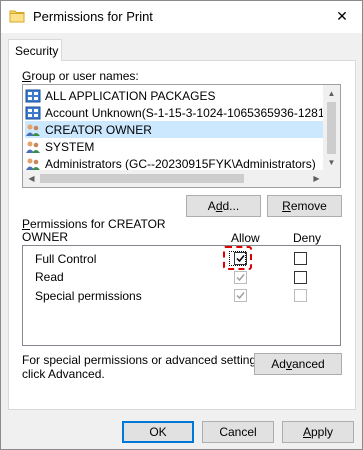 This screenshot has height=450, width=363. What do you see at coordinates (175, 129) in the screenshot?
I see `list-item: CREATOR OWNER` at bounding box center [175, 129].